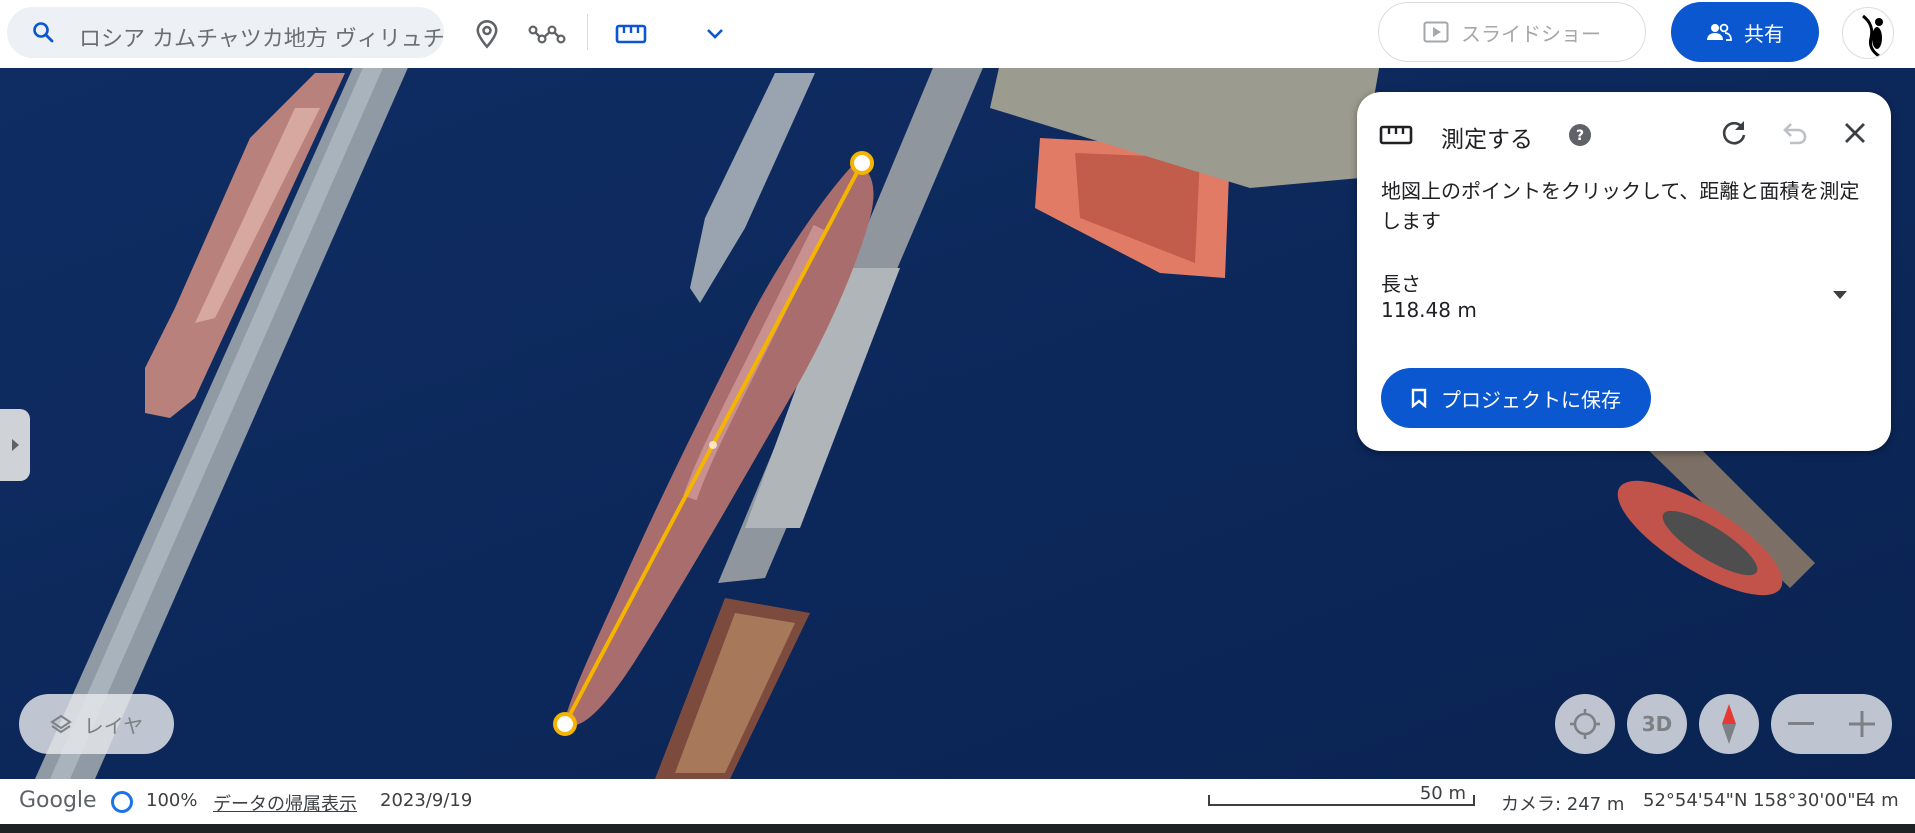 Image resolution: width=1915 pixels, height=833 pixels. Describe the element at coordinates (713, 445) in the screenshot. I see `measure-midpoint` at that location.